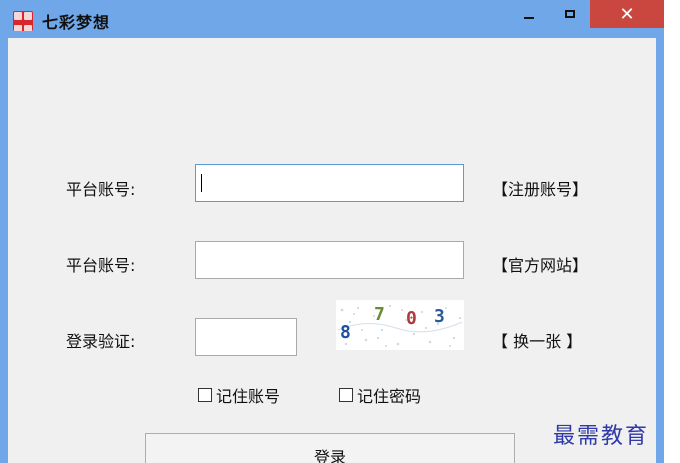 The width and height of the screenshot is (680, 463). I want to click on close-button: ✕, so click(627, 14).